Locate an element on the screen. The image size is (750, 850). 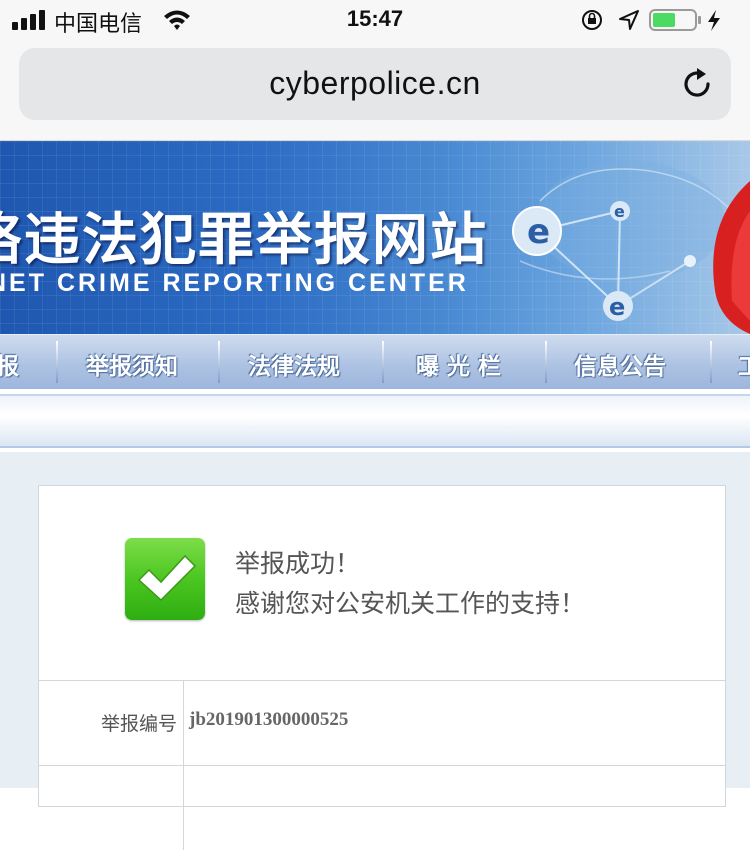
orientation-lock-icon is located at coordinates (592, 20).